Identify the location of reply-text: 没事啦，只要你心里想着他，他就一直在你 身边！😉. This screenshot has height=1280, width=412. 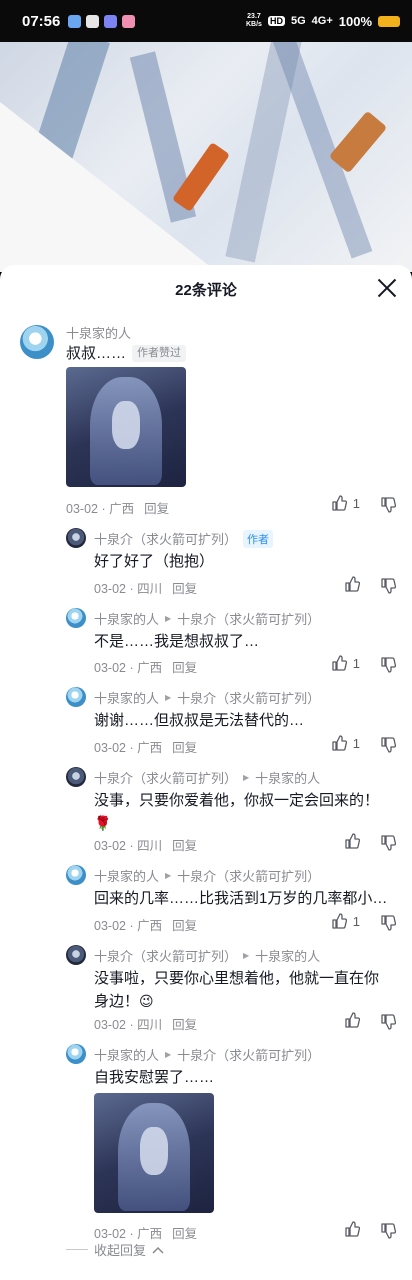
(237, 990).